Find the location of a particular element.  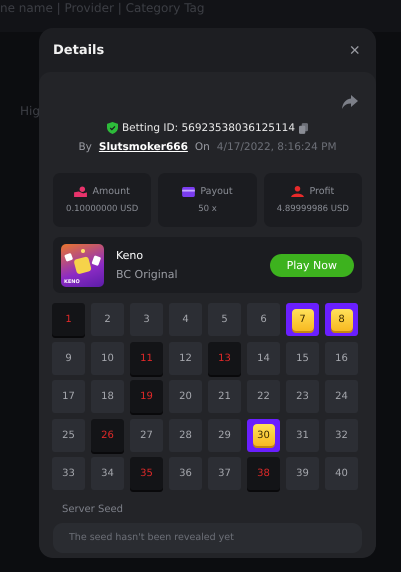

bet-date: 4/17/2022, 8:16:24 PM is located at coordinates (276, 147).